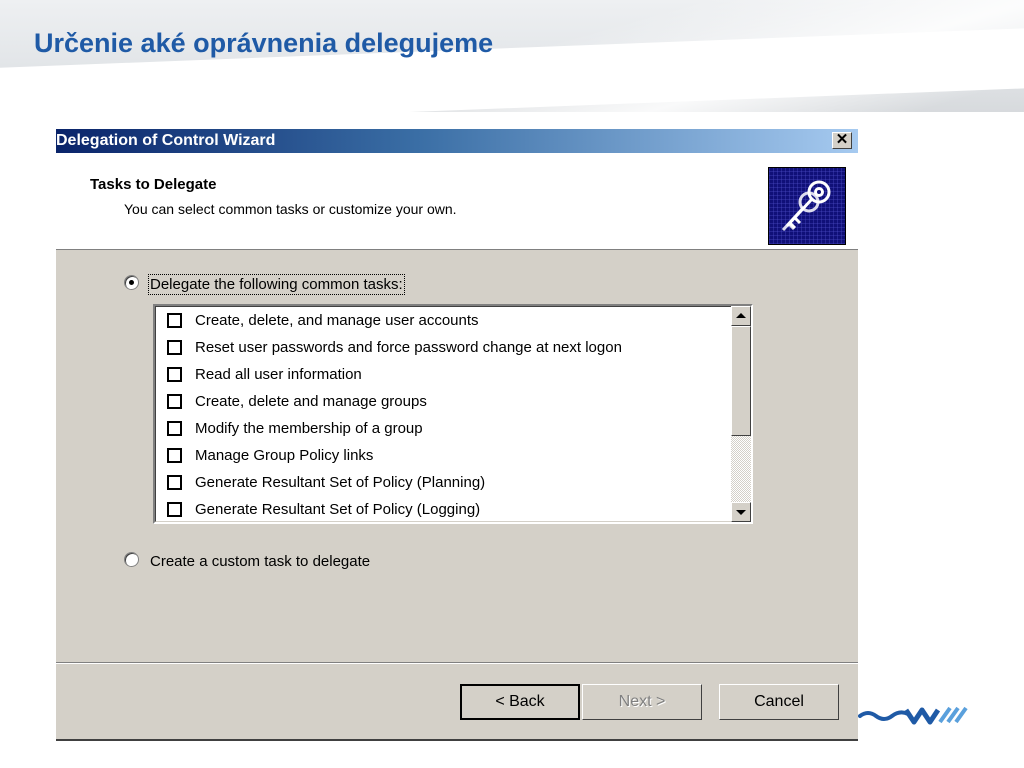 The width and height of the screenshot is (1024, 768). What do you see at coordinates (741, 381) in the screenshot?
I see `scroll-thumb` at bounding box center [741, 381].